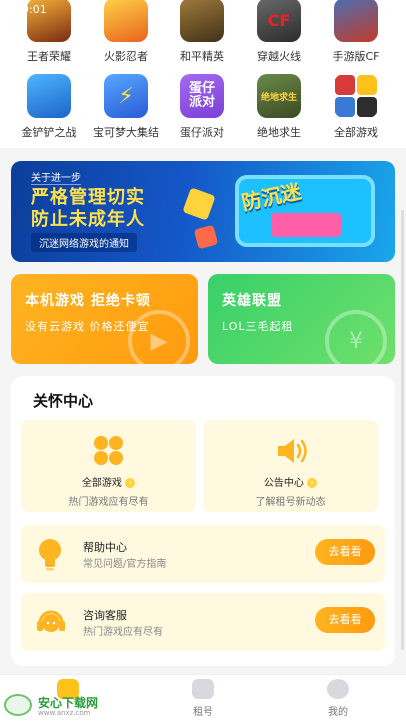  Describe the element at coordinates (88, 219) in the screenshot. I see `banner-headline-line2: 防止未成年人` at that location.